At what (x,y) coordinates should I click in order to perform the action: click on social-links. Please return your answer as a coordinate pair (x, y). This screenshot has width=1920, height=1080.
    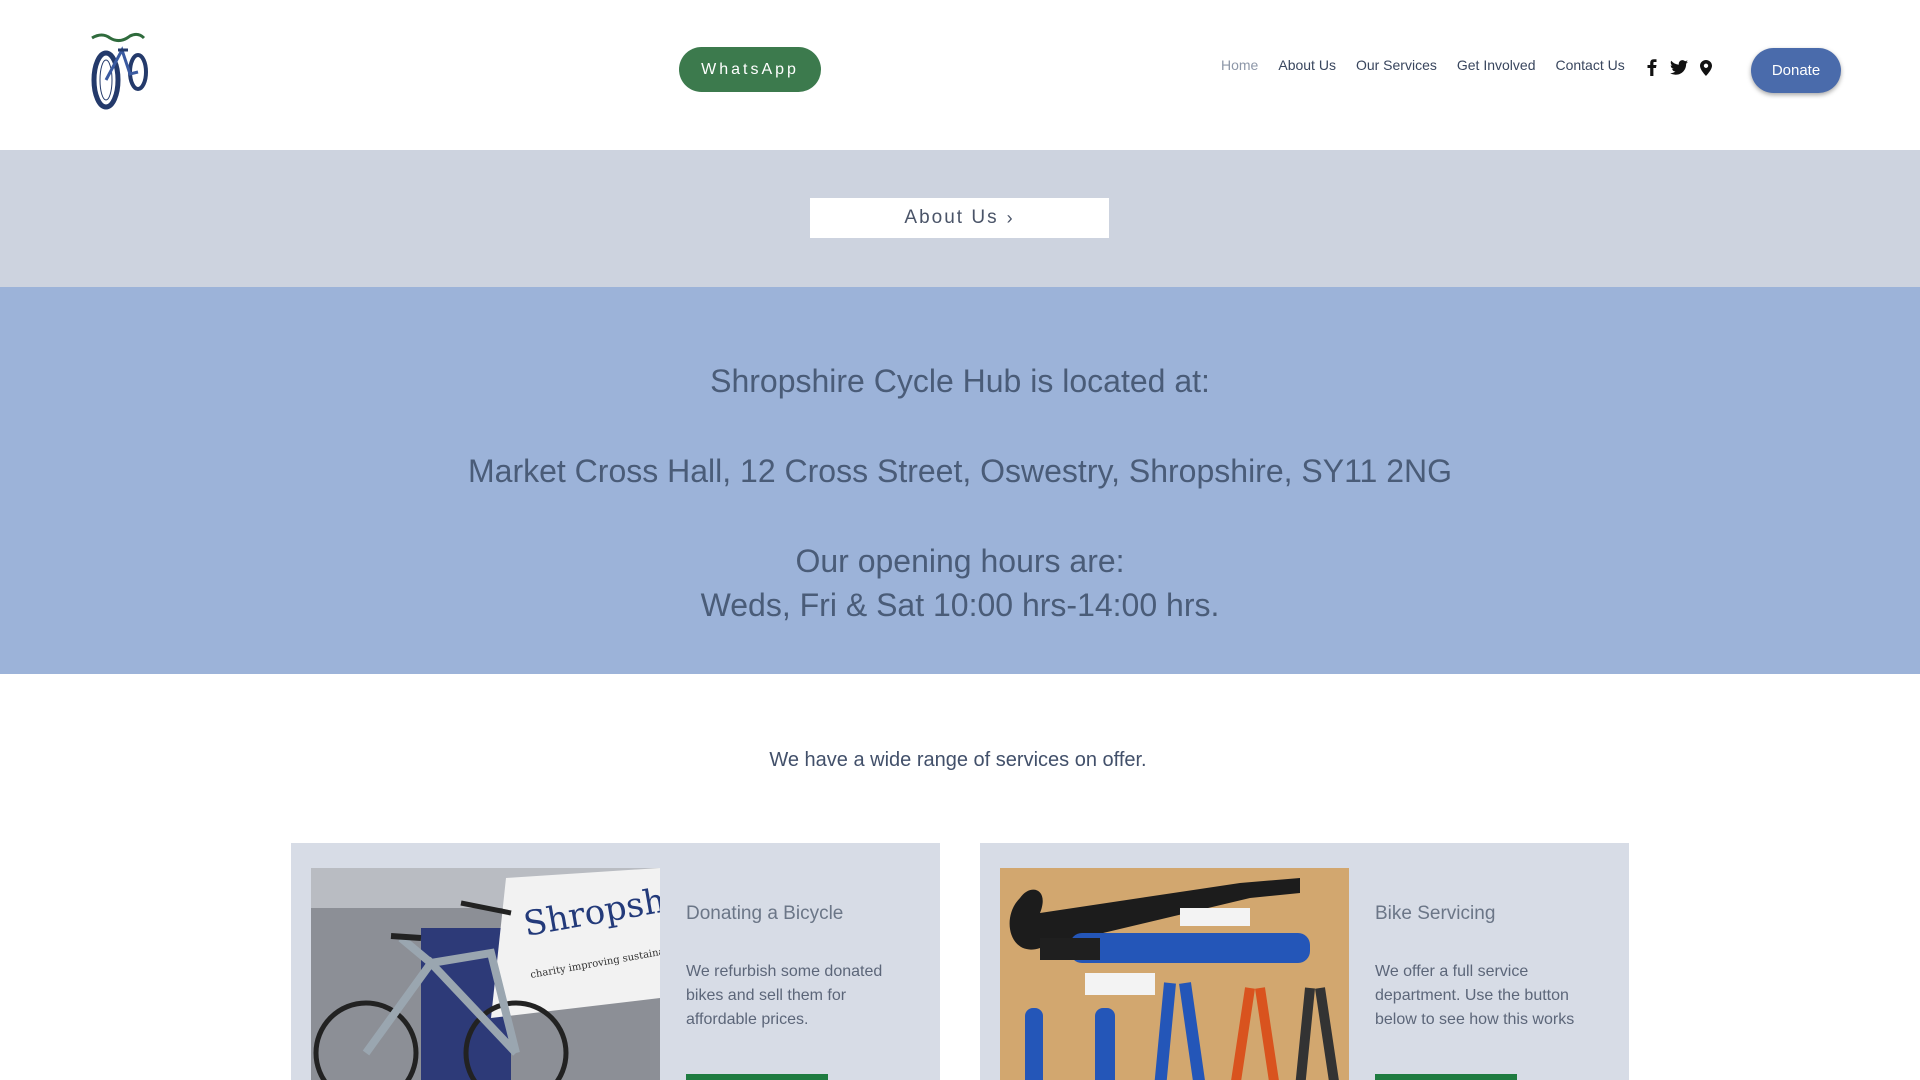
    Looking at the image, I should click on (1679, 67).